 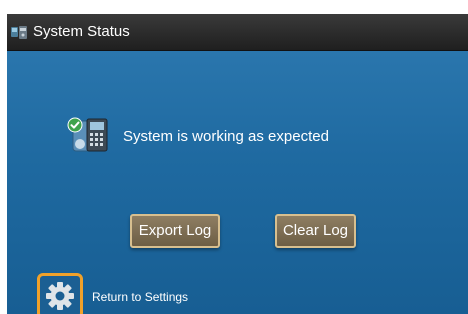 I want to click on clear-log-button: Clear Log, so click(x=315, y=231).